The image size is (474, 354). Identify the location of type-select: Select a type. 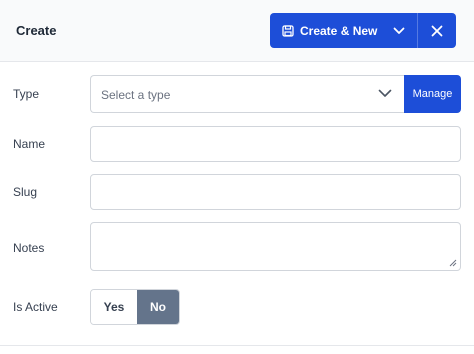
(247, 94).